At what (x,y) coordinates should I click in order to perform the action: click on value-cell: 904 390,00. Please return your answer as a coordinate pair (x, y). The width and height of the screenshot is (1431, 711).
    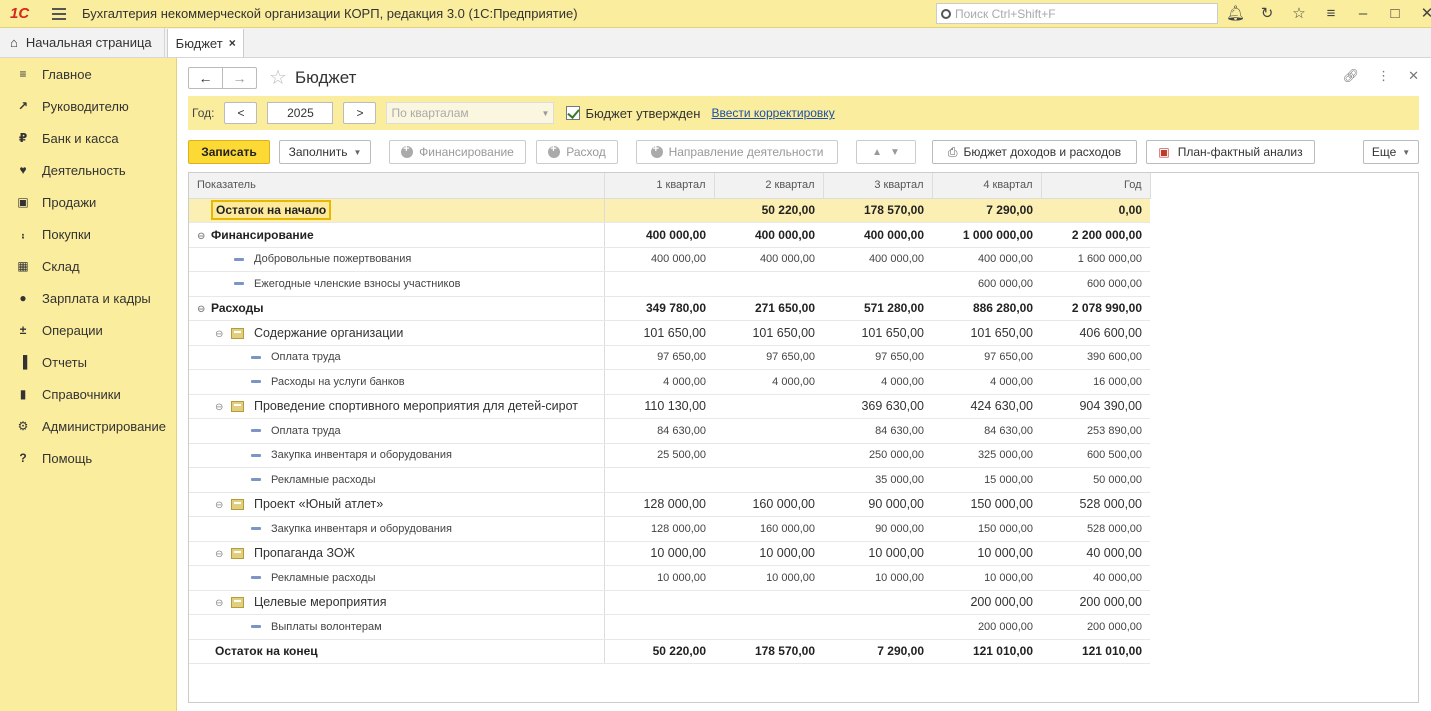
    Looking at the image, I should click on (1095, 406).